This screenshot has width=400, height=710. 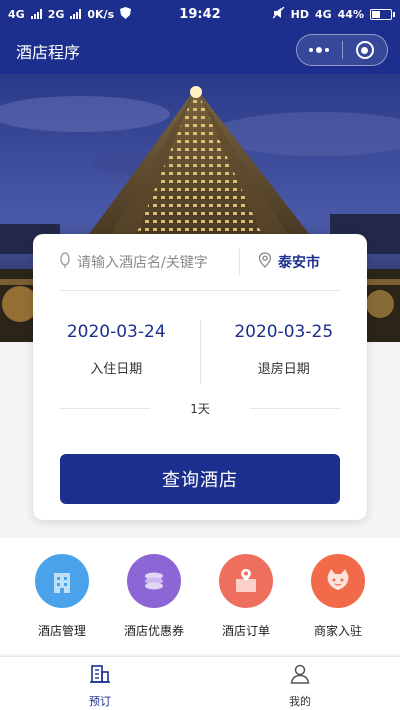 I want to click on checkin-label: 入住日期, so click(x=116, y=369).